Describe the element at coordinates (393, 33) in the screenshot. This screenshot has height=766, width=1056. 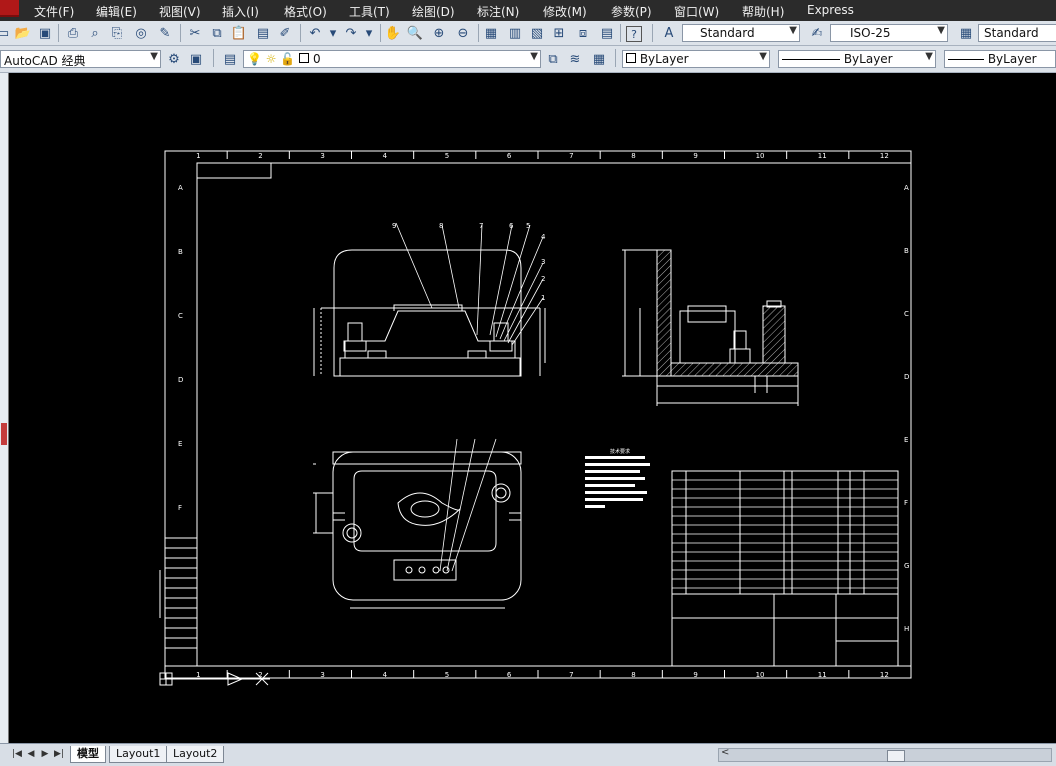
I see `pan-icon: ✋` at that location.